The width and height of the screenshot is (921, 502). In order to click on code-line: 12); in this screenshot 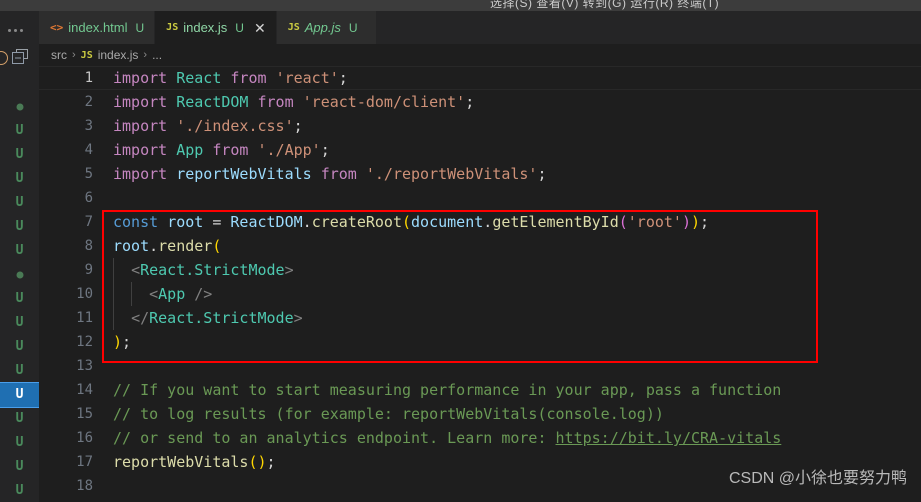, I will do `click(480, 342)`.